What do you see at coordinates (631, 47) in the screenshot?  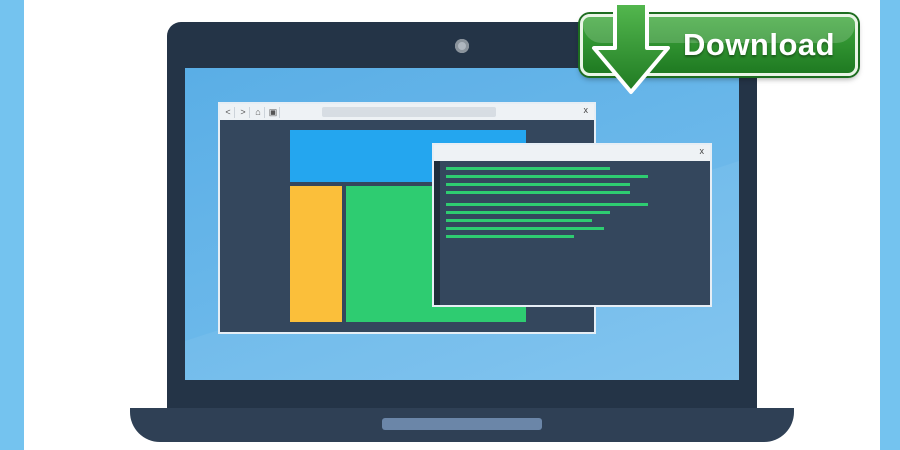 I see `download-arrow-icon` at bounding box center [631, 47].